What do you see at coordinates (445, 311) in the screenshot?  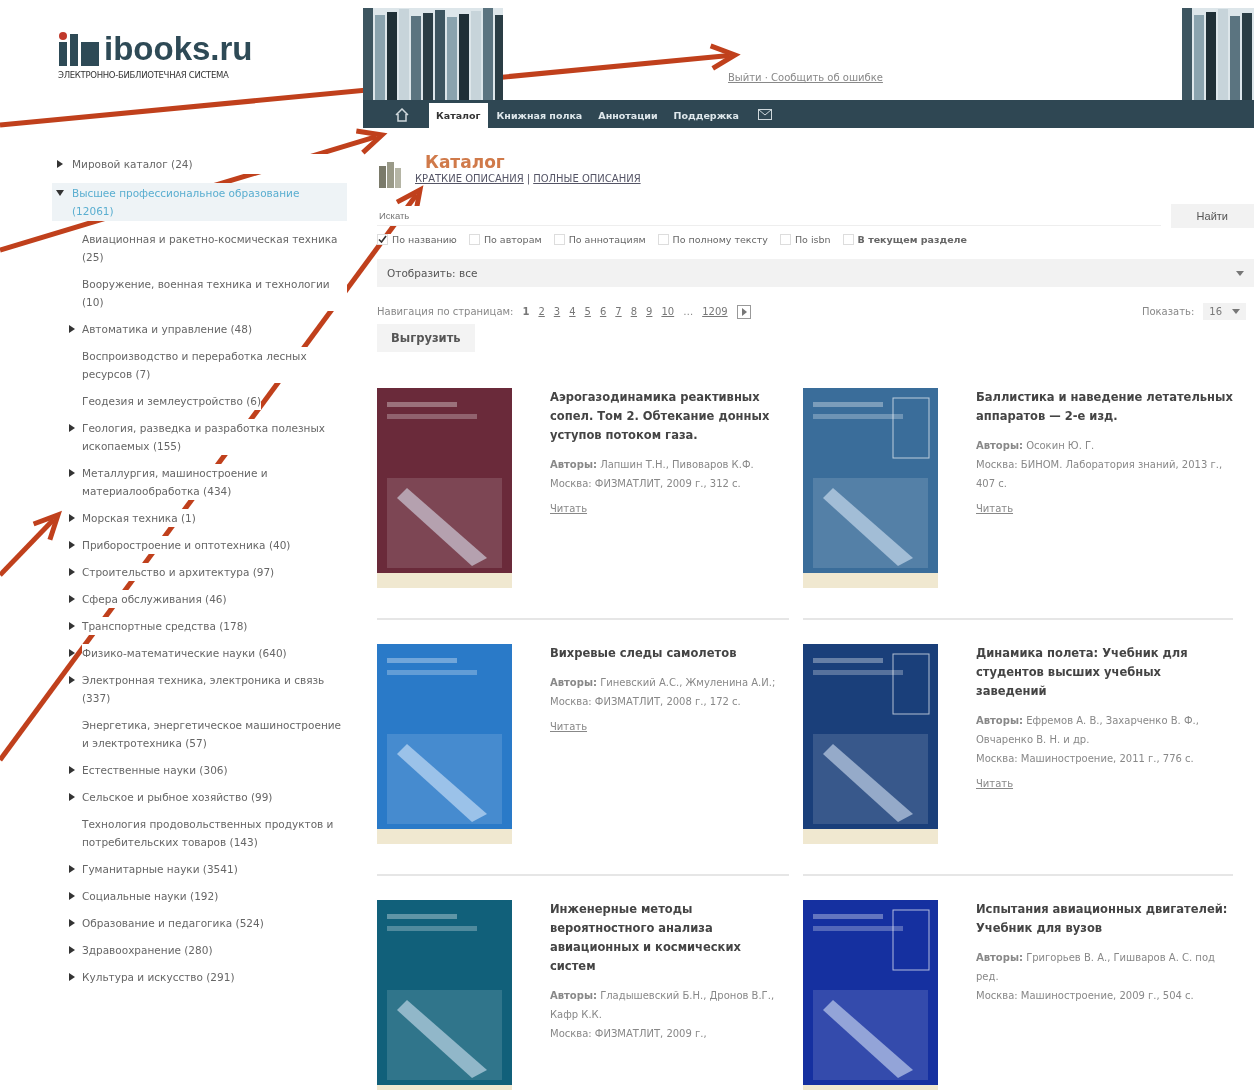 I see `pagination-label: Навигация по страницам:` at bounding box center [445, 311].